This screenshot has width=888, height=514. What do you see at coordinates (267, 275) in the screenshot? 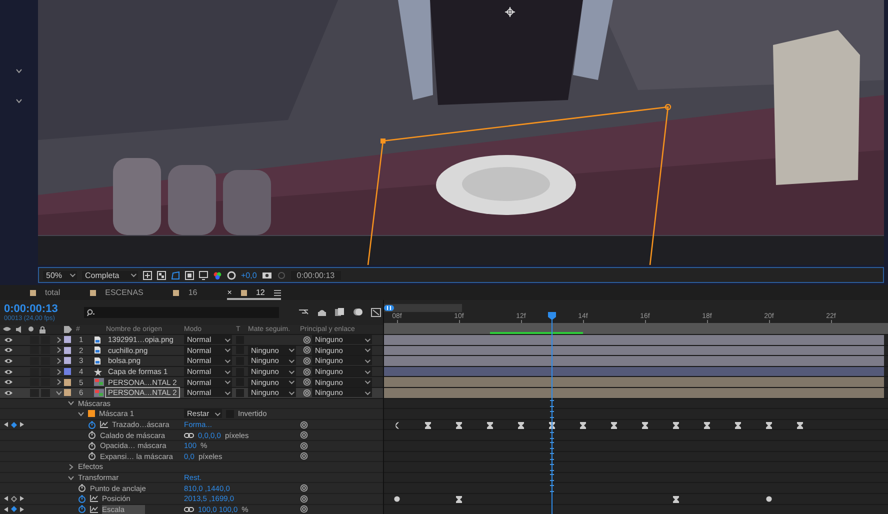
I see `camera-icon` at bounding box center [267, 275].